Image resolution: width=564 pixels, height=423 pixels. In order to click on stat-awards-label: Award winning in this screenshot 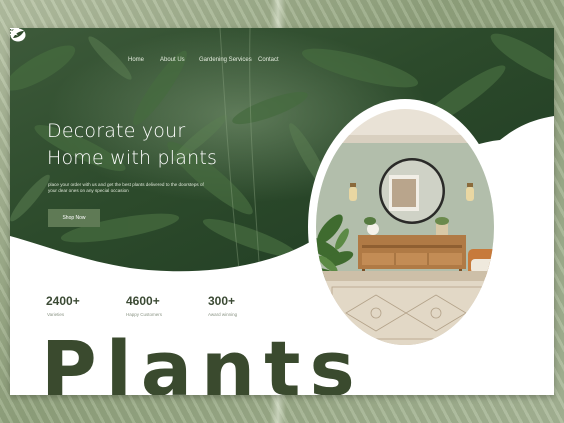, I will do `click(223, 314)`.